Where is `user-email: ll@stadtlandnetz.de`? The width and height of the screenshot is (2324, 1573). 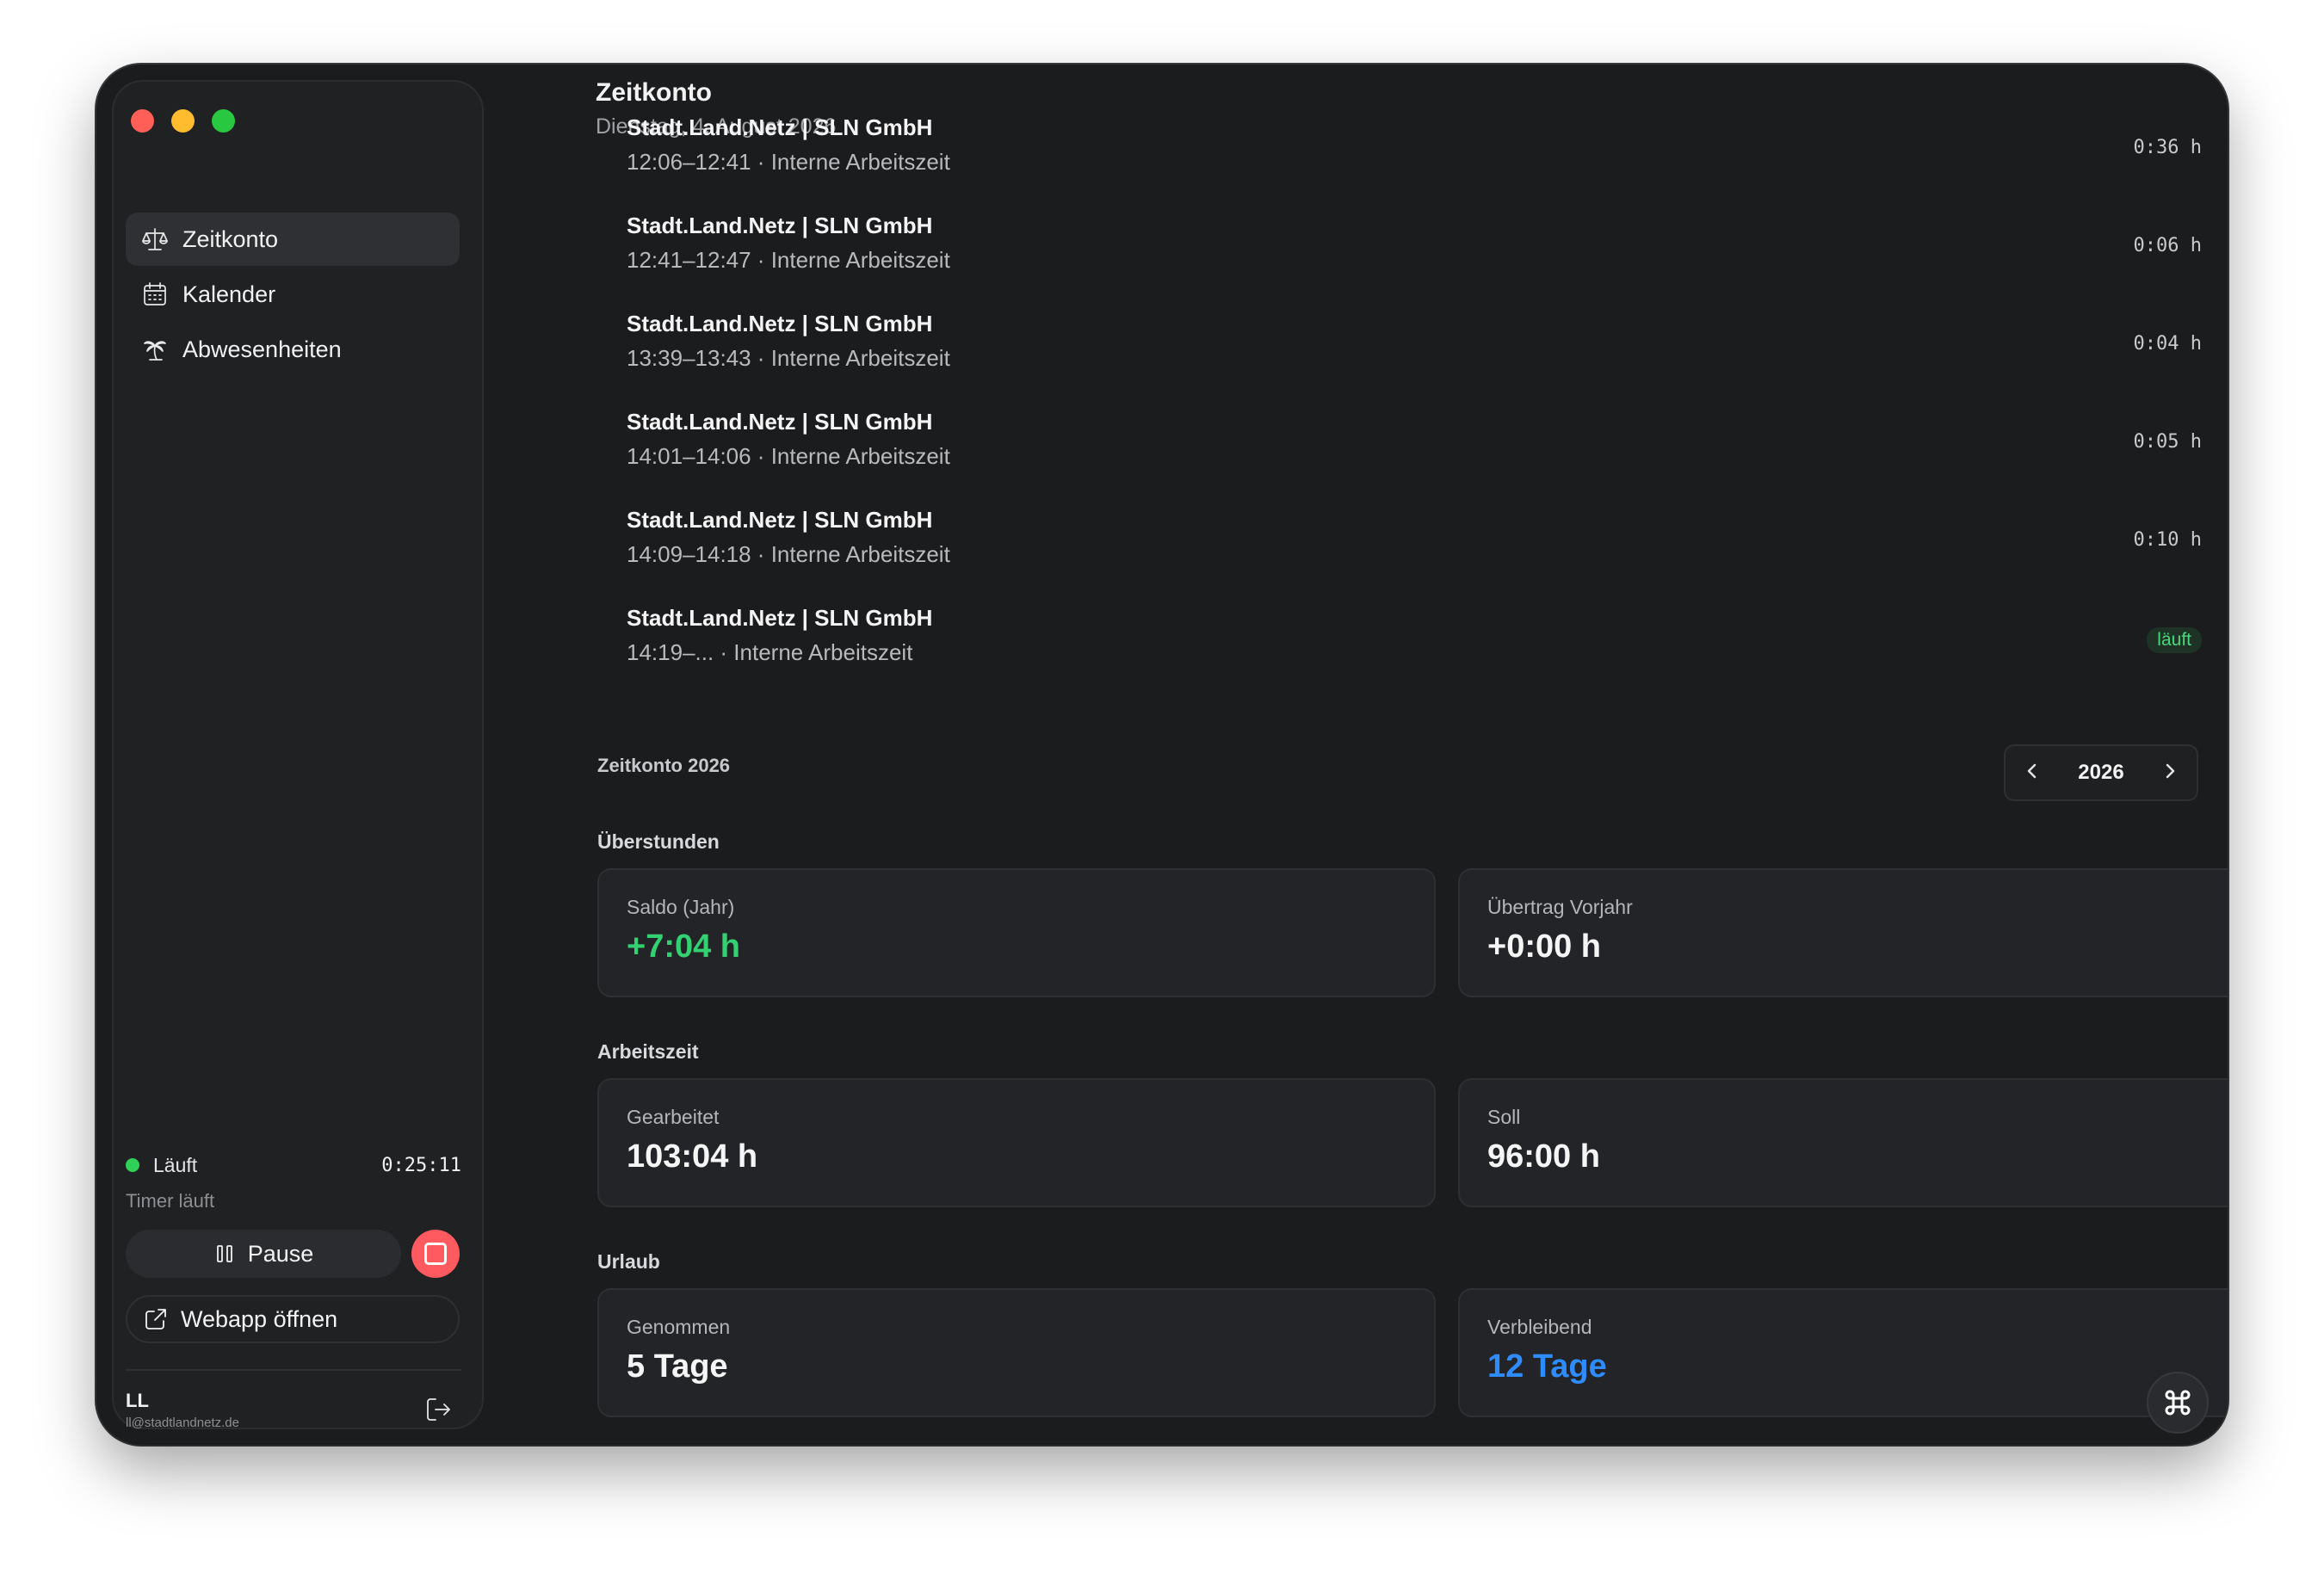
user-email: ll@stadtlandnetz.de is located at coordinates (182, 1423).